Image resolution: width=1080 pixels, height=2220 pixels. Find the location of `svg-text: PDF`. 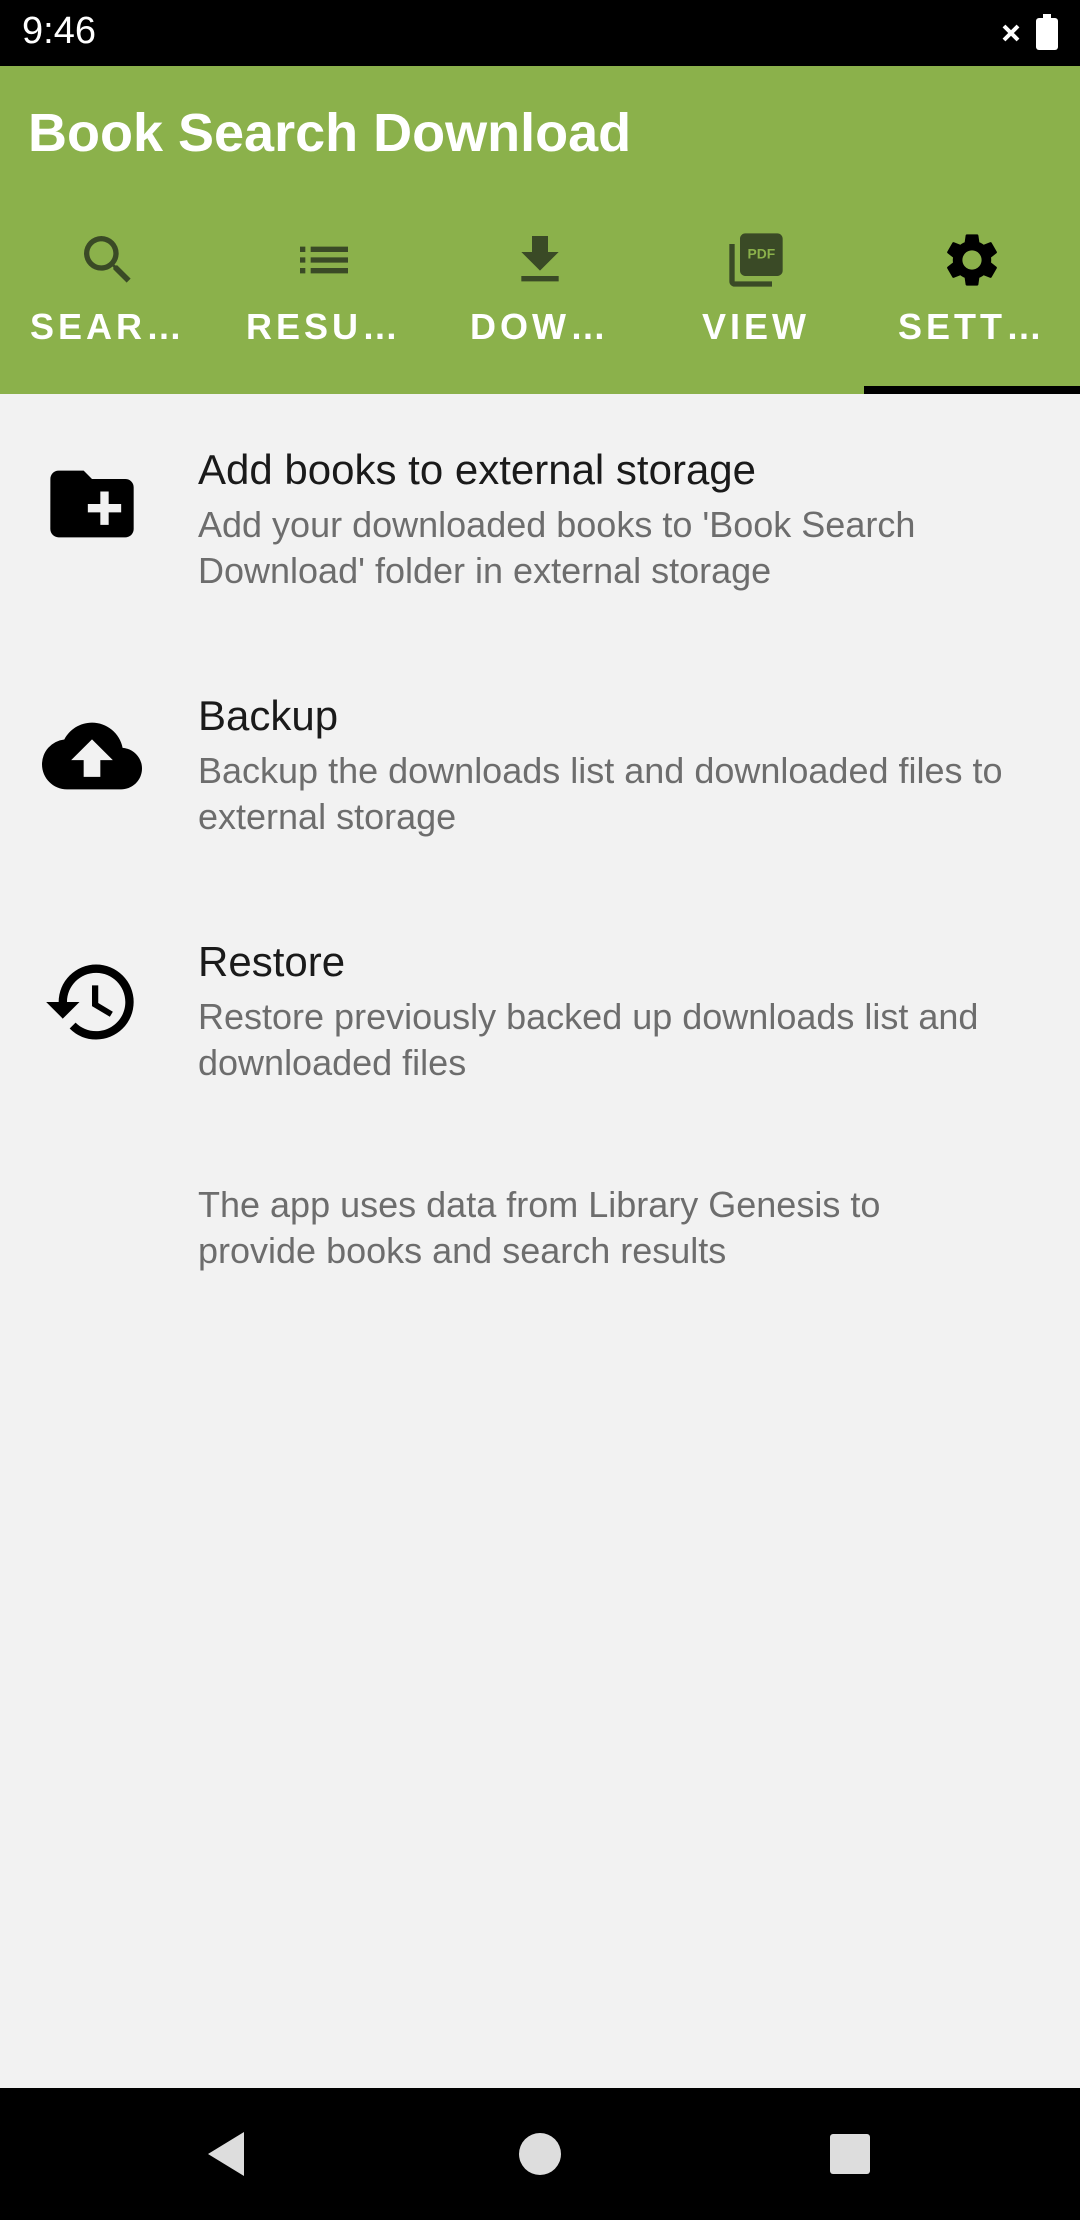

svg-text: PDF is located at coordinates (761, 254).